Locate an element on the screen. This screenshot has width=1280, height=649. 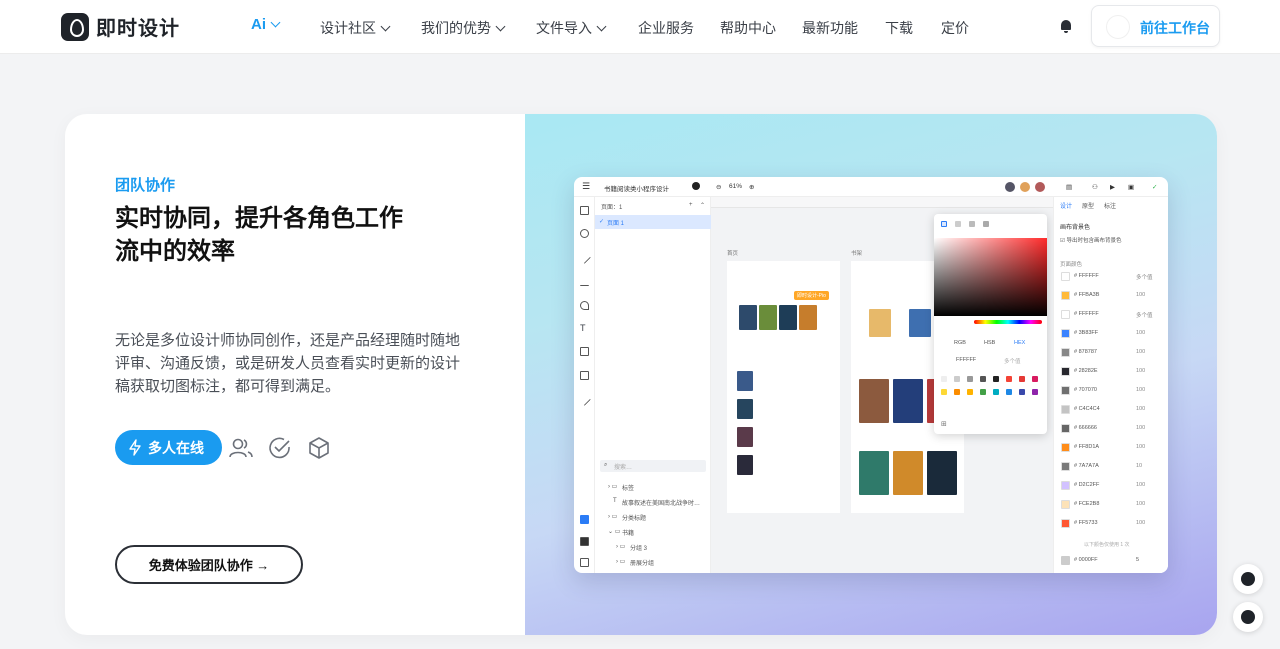
nav-item-enterprise: 企业服务 is located at coordinates (666, 28).